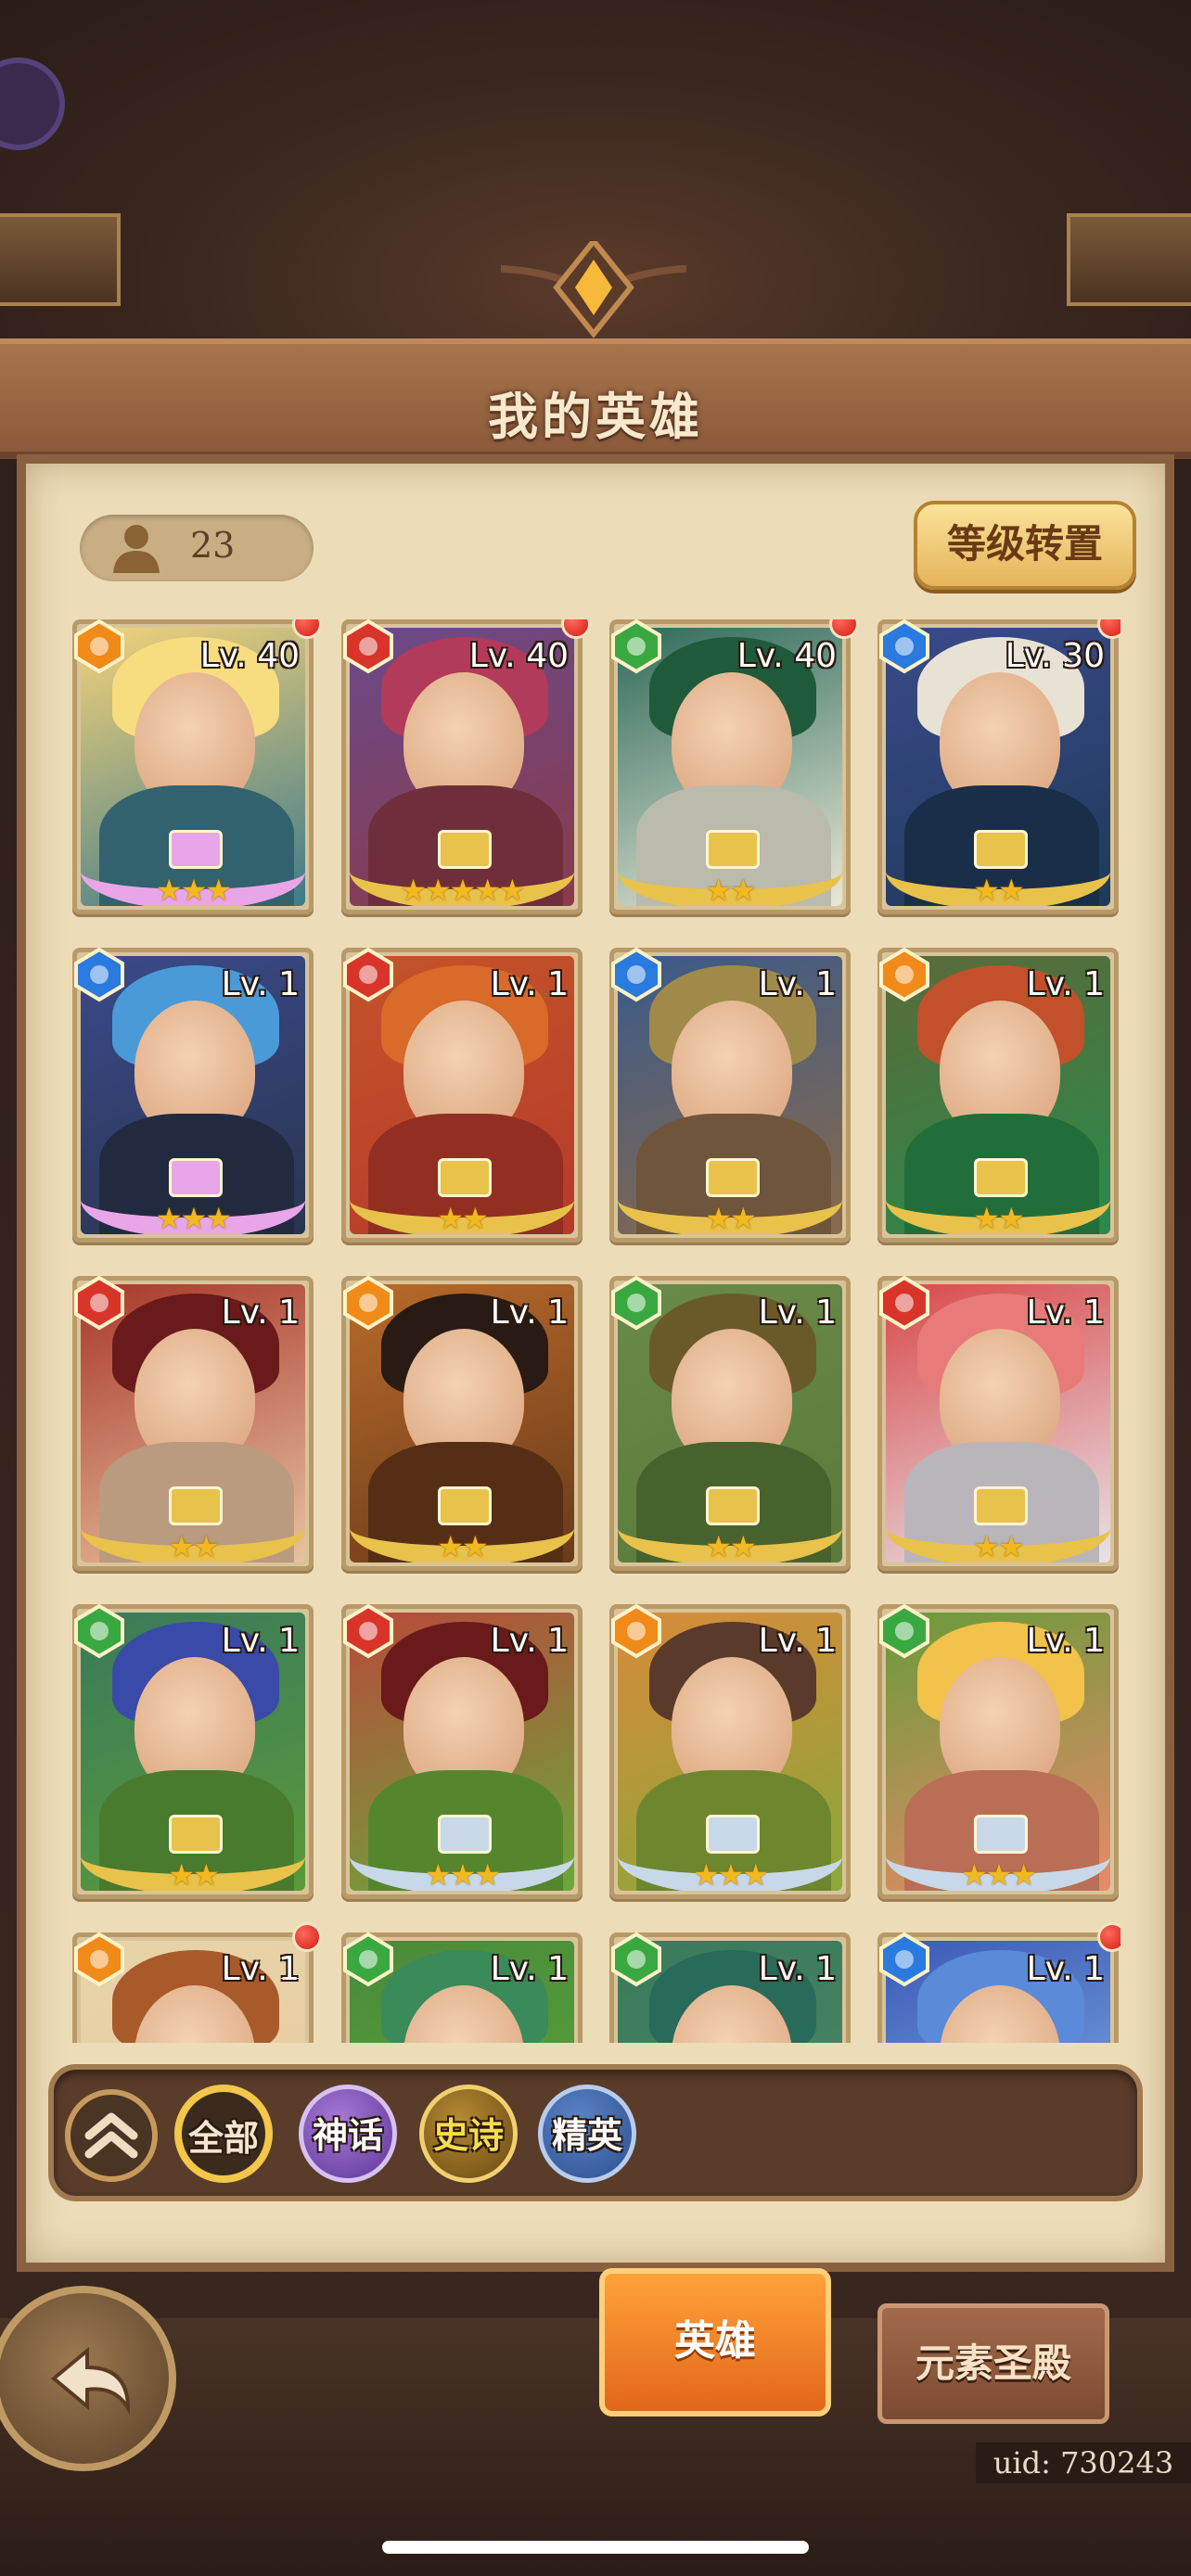  Describe the element at coordinates (223, 2134) in the screenshot. I see `filter-all-button: 全部` at that location.